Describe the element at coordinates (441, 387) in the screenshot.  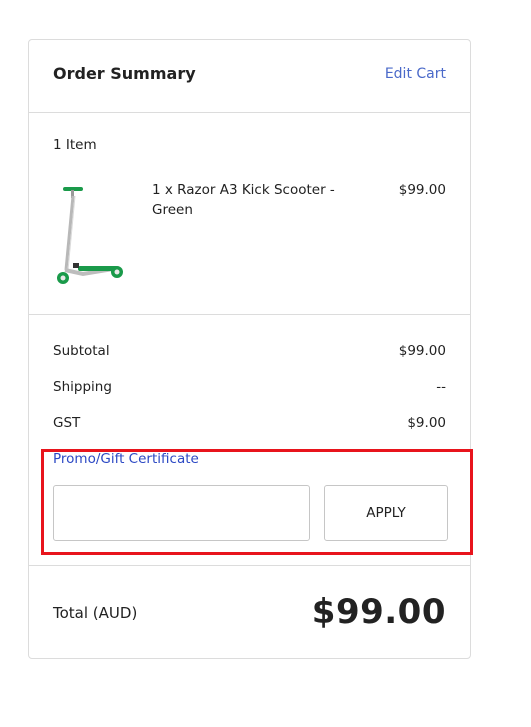
I see `shipping-value: --` at that location.